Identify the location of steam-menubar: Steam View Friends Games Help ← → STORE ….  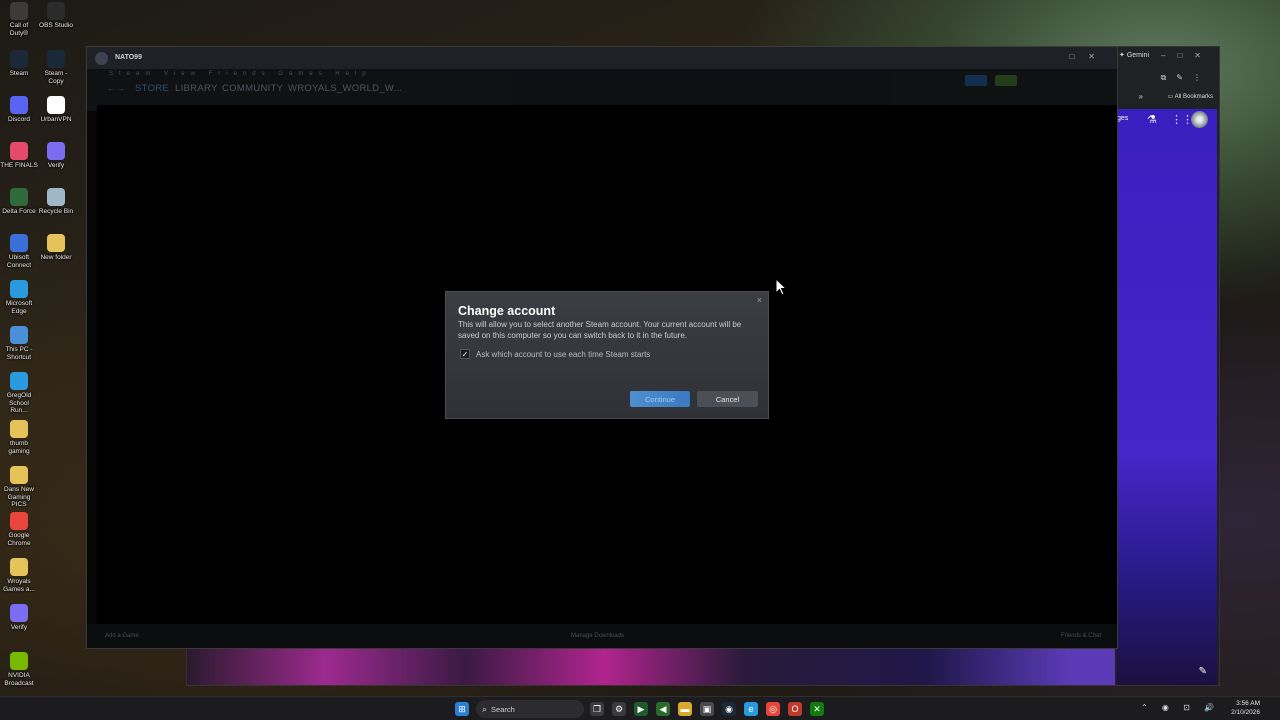
(602, 87).